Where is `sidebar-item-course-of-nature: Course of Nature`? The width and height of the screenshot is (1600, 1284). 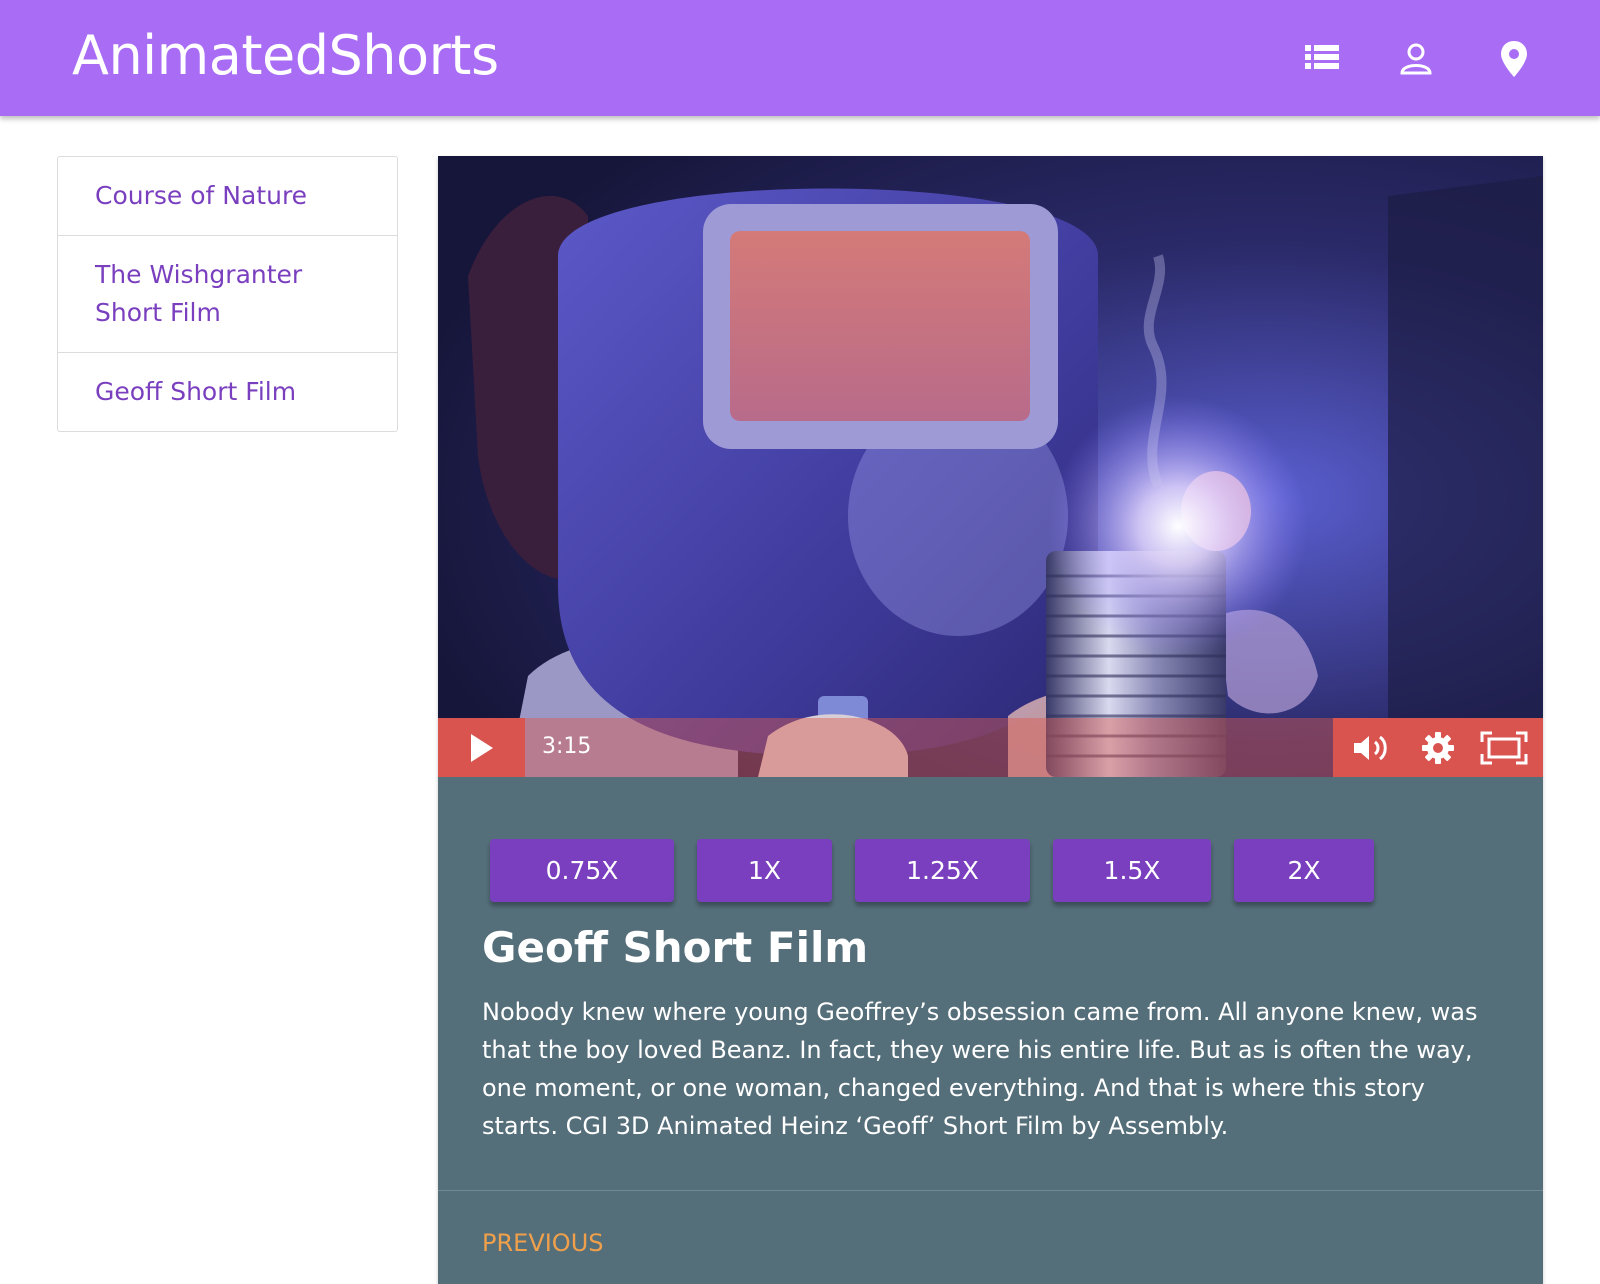 sidebar-item-course-of-nature: Course of Nature is located at coordinates (227, 196).